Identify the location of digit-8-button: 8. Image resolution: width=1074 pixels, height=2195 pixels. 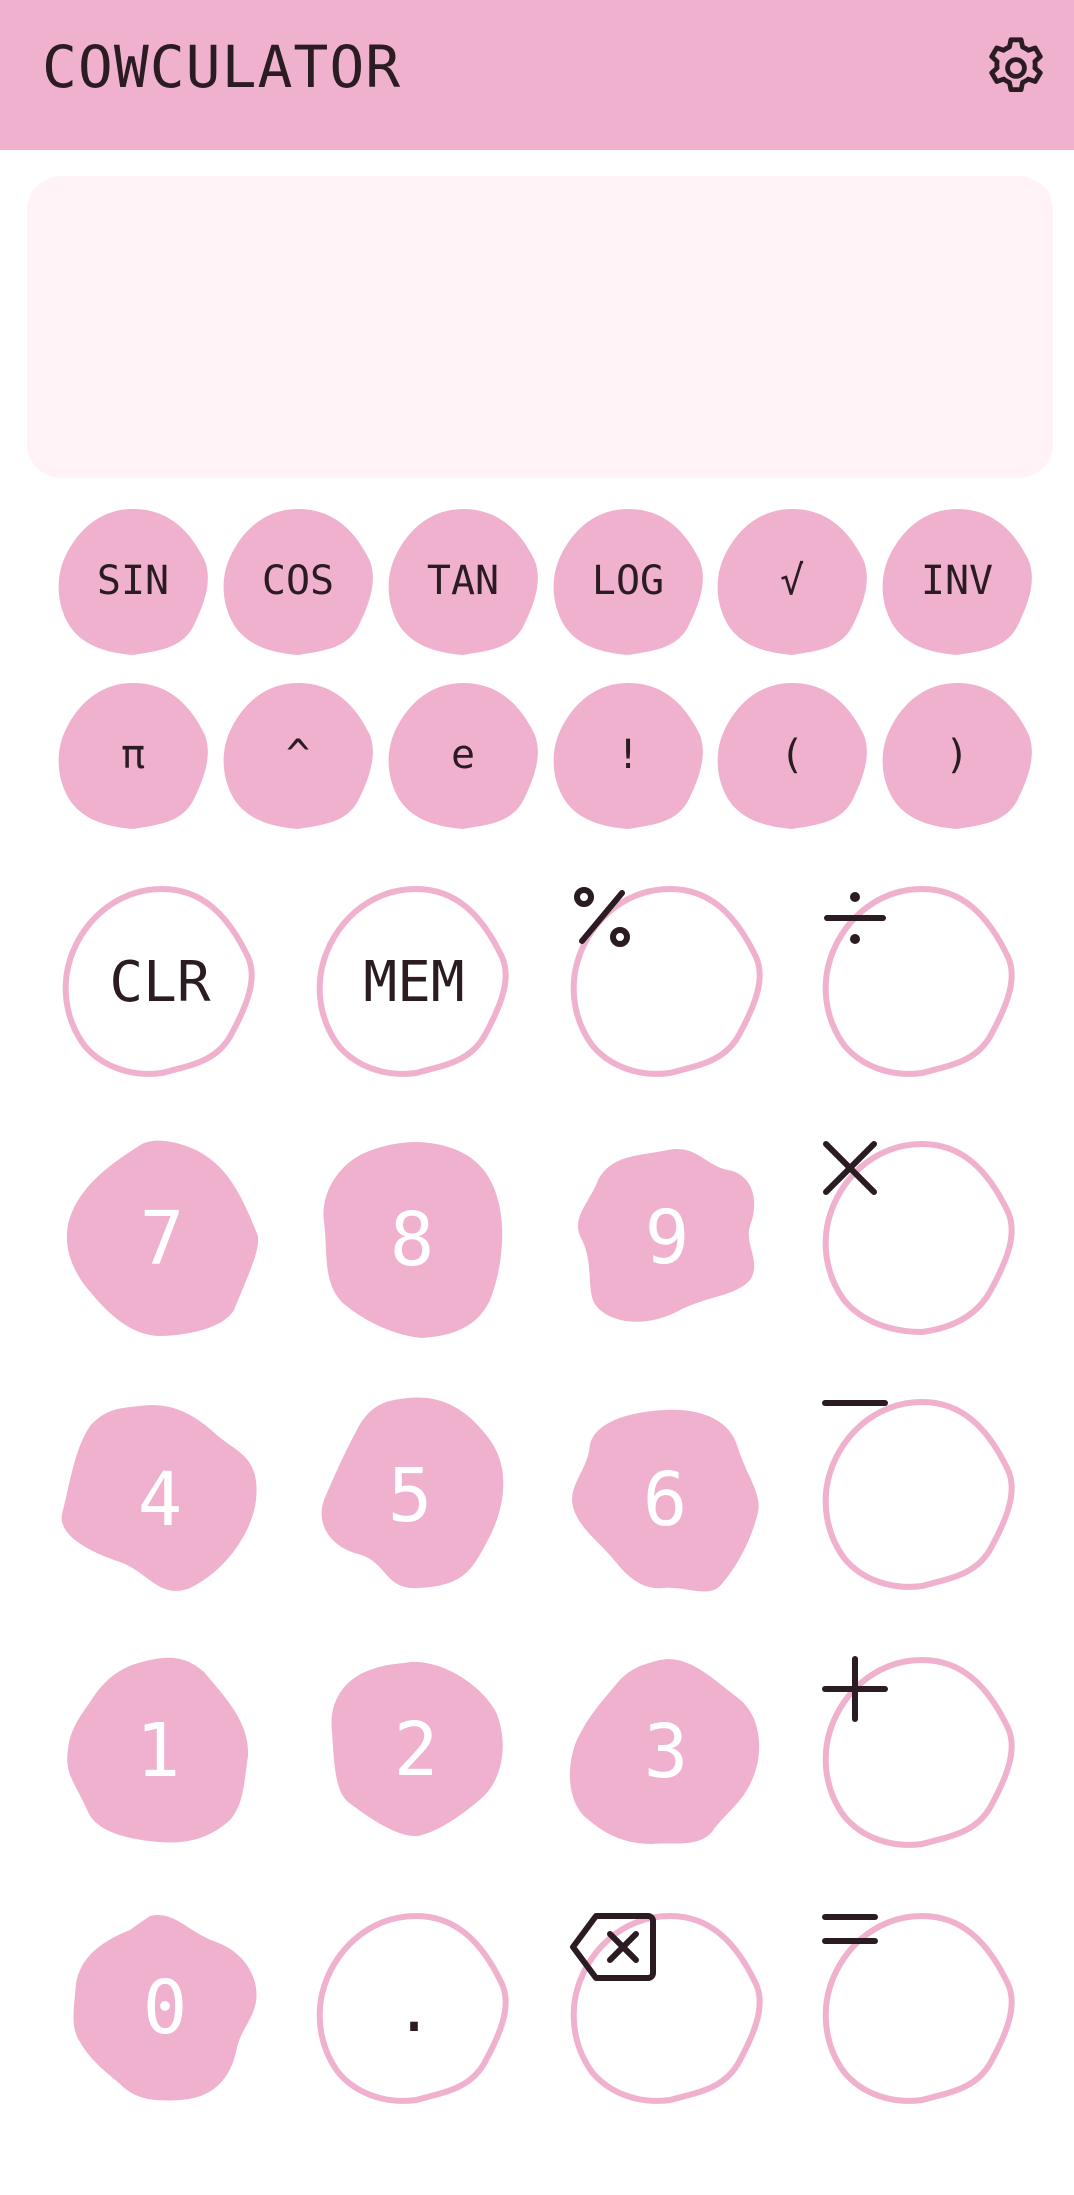
(412, 1240).